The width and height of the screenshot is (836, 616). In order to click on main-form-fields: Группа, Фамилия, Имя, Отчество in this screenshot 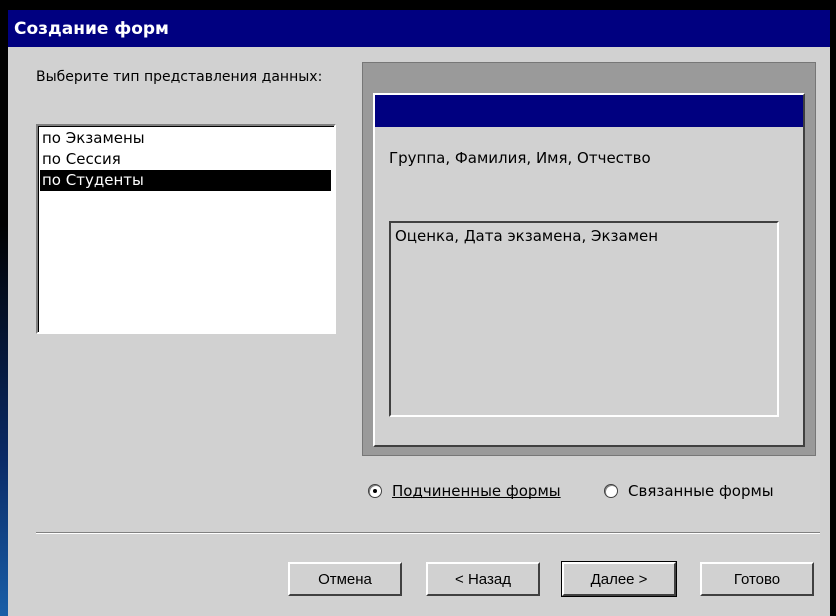, I will do `click(520, 158)`.